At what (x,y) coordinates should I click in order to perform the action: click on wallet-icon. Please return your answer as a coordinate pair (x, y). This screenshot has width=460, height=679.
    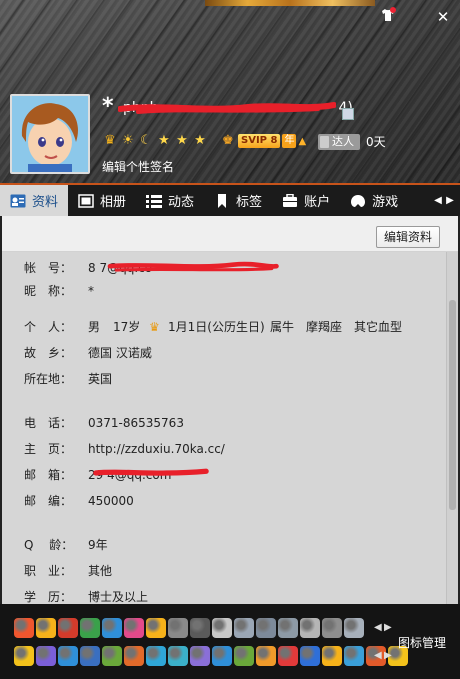
    Looking at the image, I should click on (290, 200).